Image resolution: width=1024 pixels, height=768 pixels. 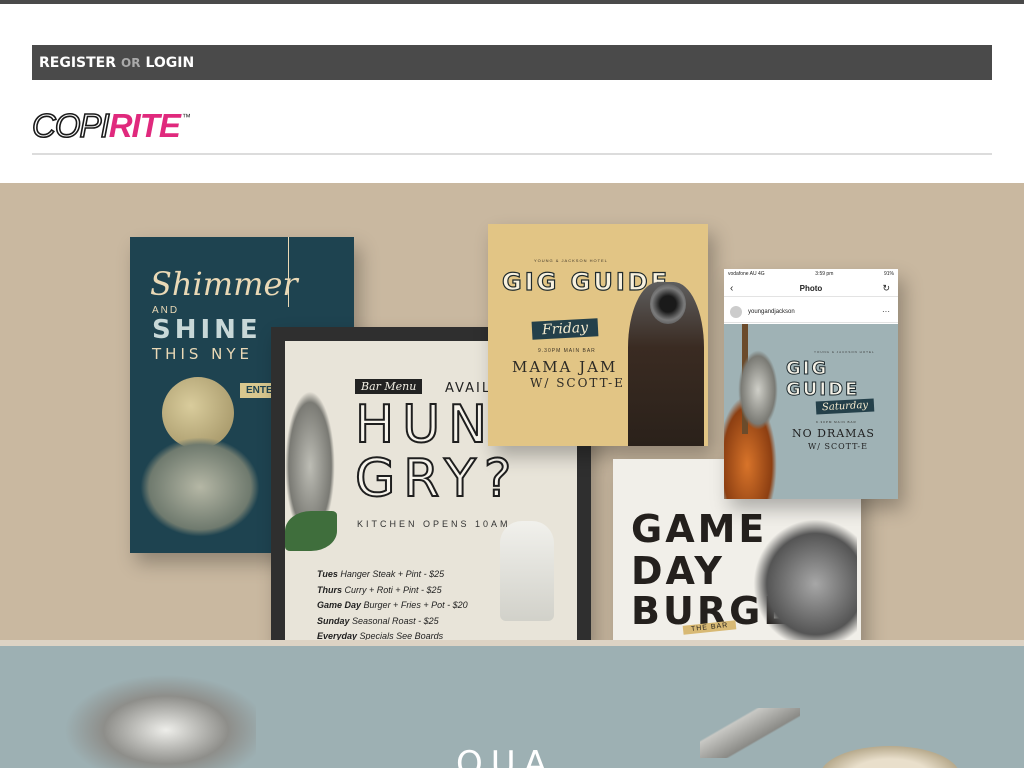 I want to click on nav-title: Photo, so click(x=811, y=288).